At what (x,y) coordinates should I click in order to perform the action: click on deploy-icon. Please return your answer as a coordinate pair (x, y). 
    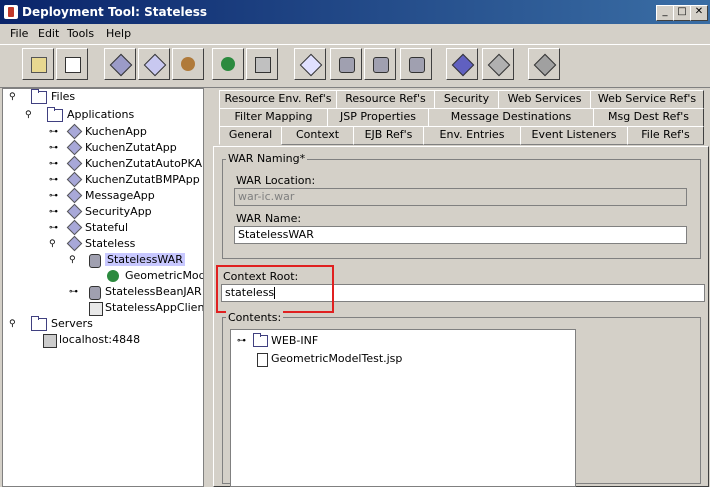
    Looking at the image, I should click on (311, 65).